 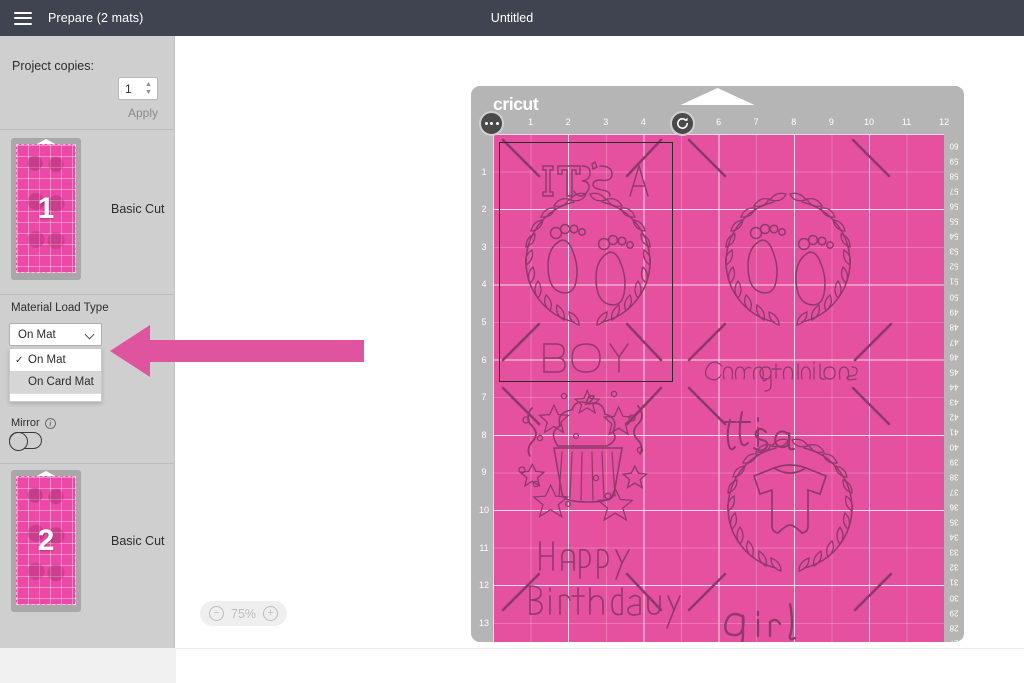 I want to click on cricut-brand-logo: cricut, so click(x=516, y=104).